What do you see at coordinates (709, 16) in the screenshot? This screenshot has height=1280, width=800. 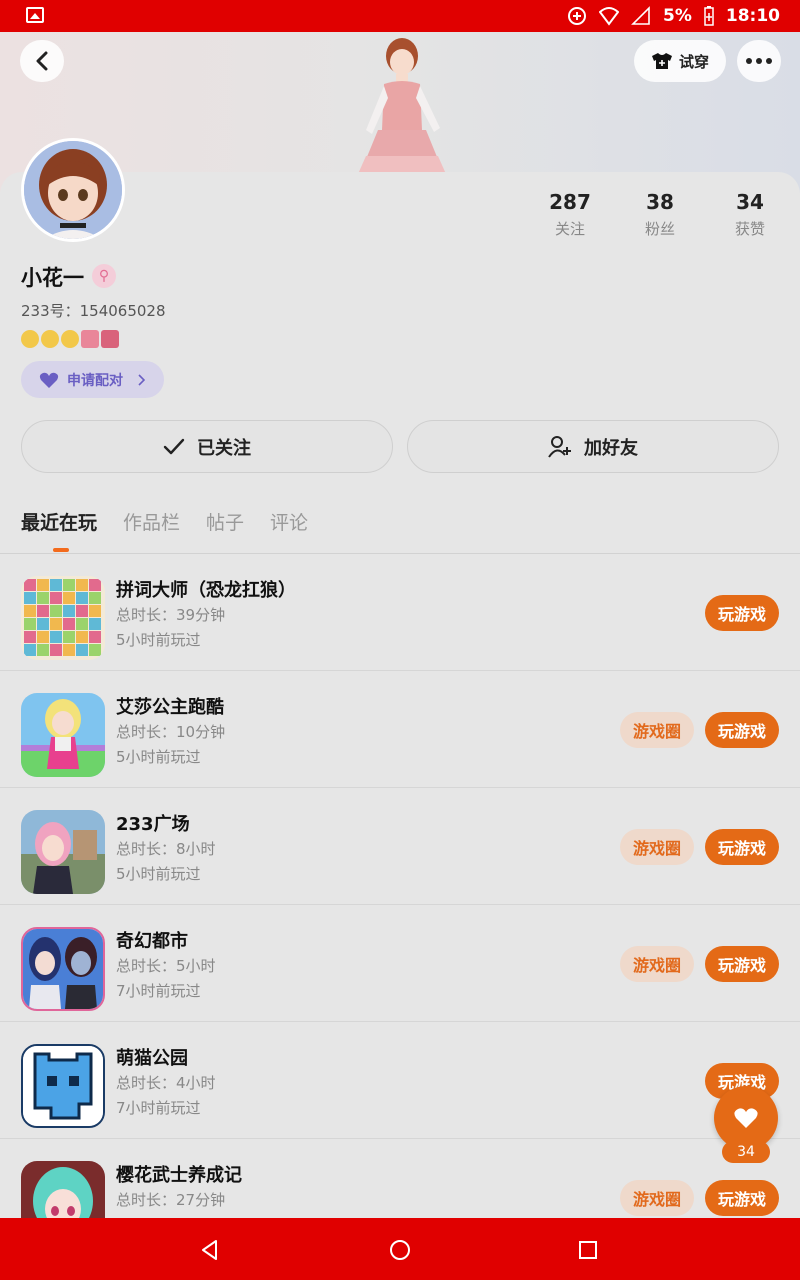 I see `battery-icon` at bounding box center [709, 16].